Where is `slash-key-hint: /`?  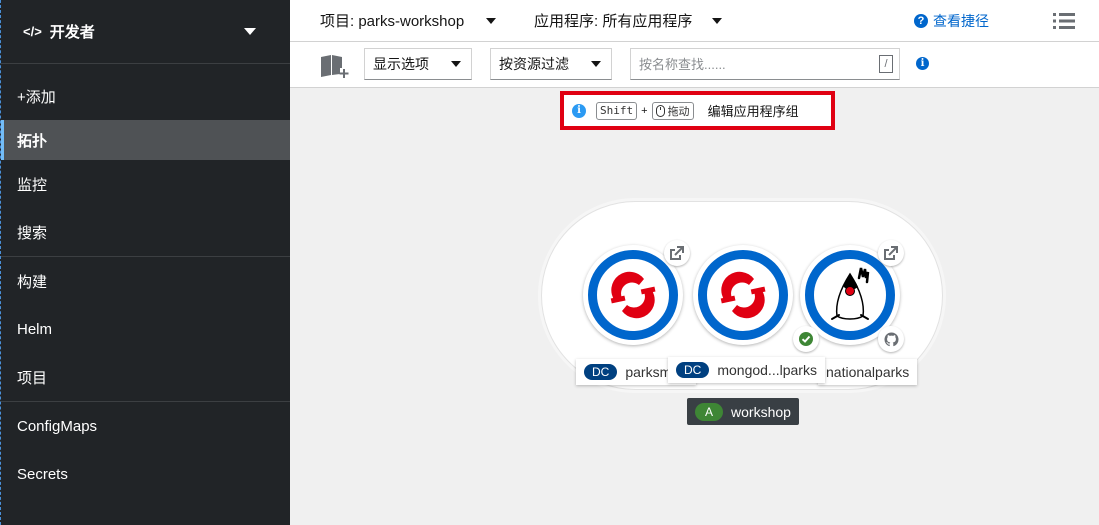
slash-key-hint: / is located at coordinates (886, 64).